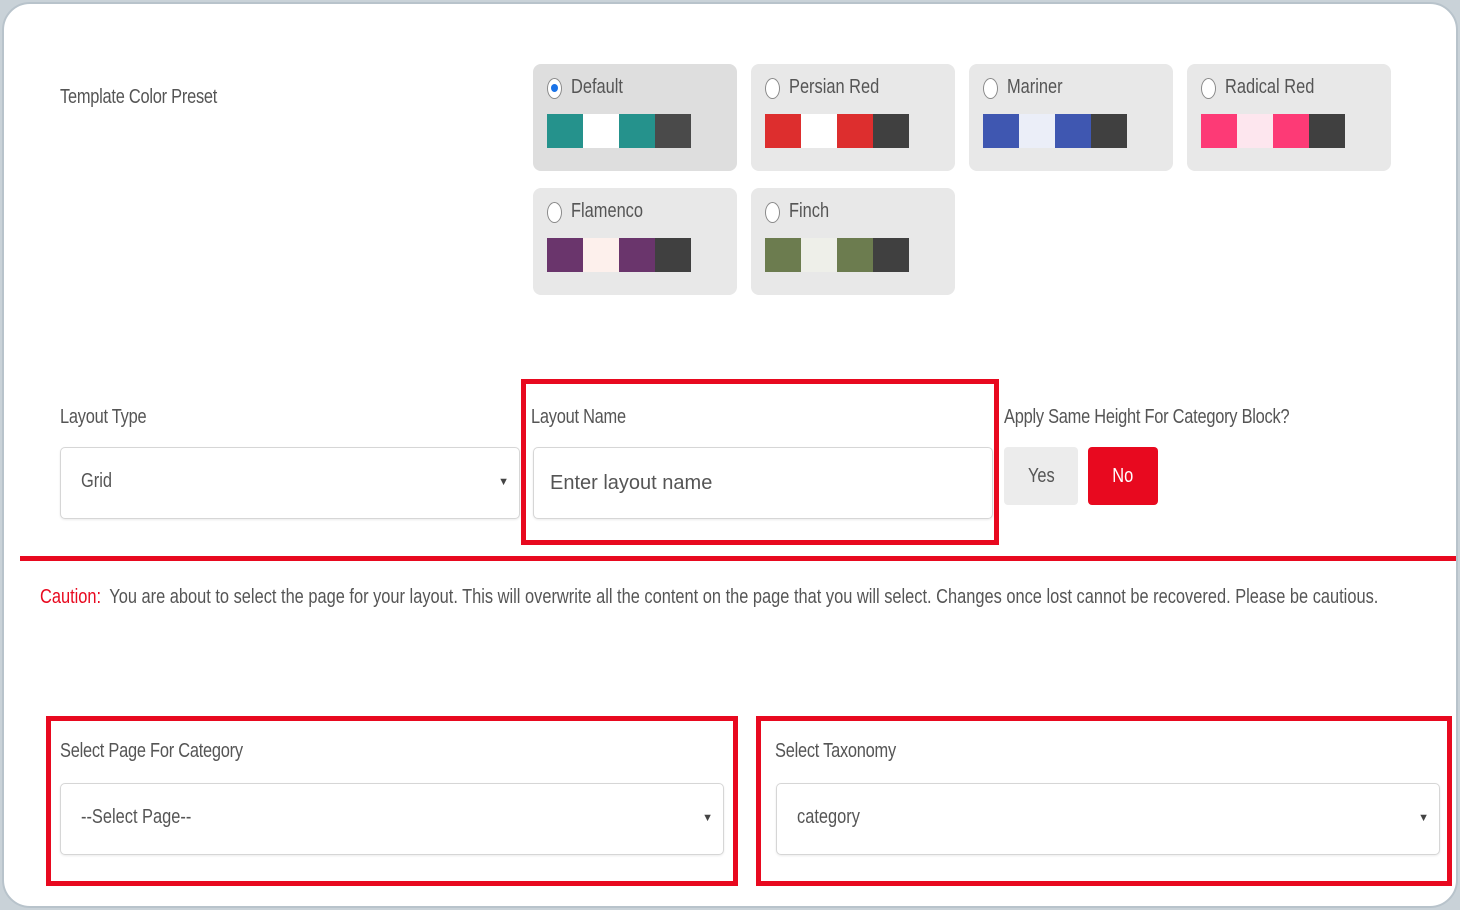 This screenshot has height=910, width=1460. I want to click on preset-name: Finch, so click(809, 211).